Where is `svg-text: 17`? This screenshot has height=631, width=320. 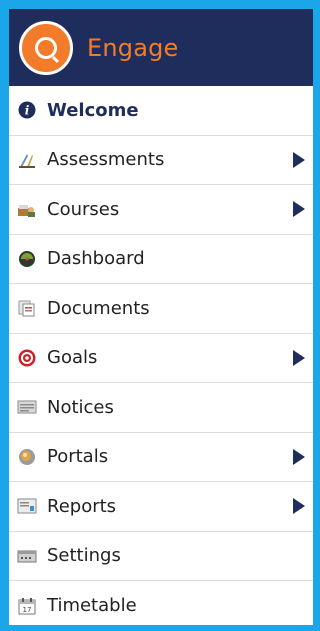 svg-text: 17 is located at coordinates (27, 610).